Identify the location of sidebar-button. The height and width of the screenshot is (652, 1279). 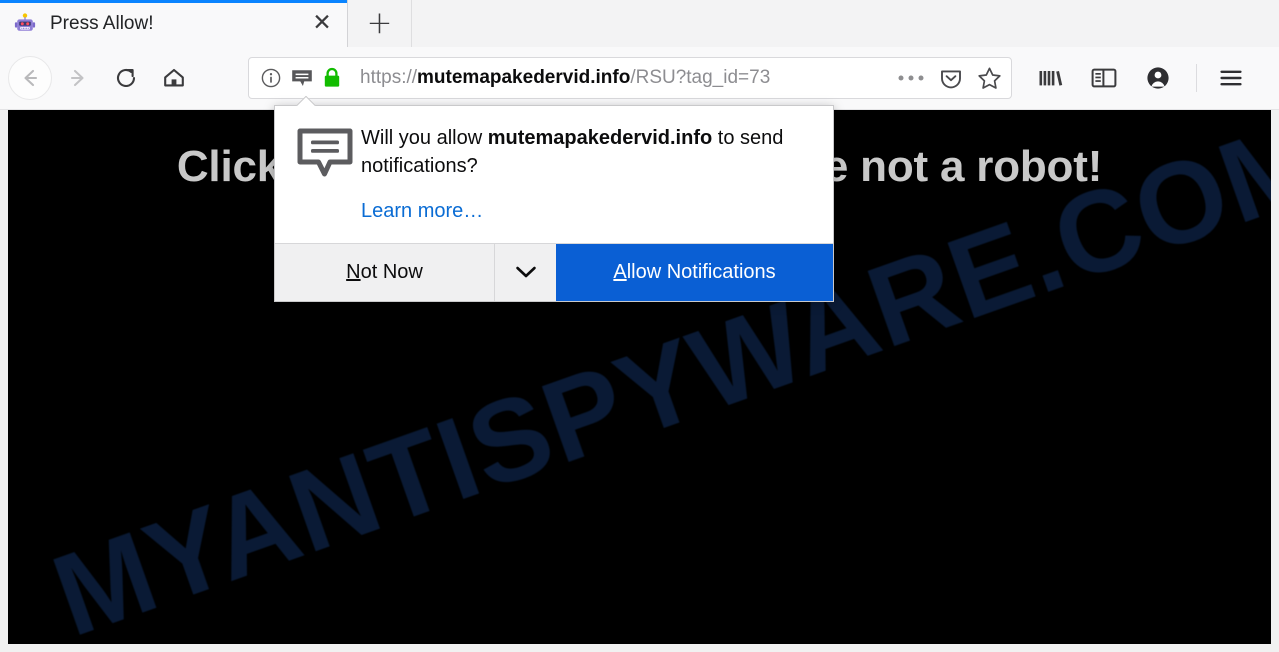
(1104, 78).